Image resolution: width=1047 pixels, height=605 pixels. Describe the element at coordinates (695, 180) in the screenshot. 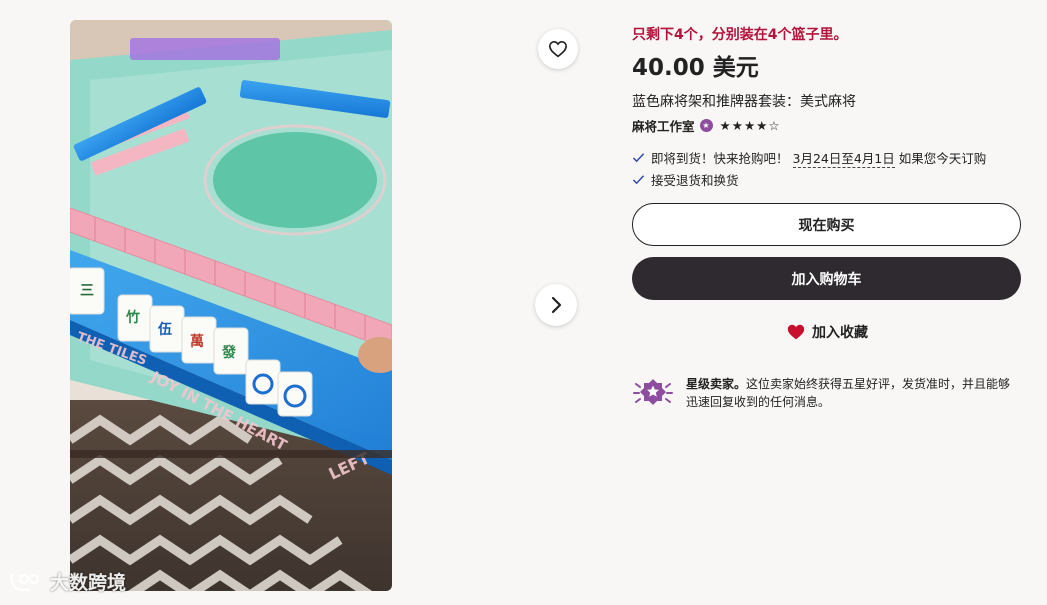

I see `returns-text: 接受退货和换货` at that location.